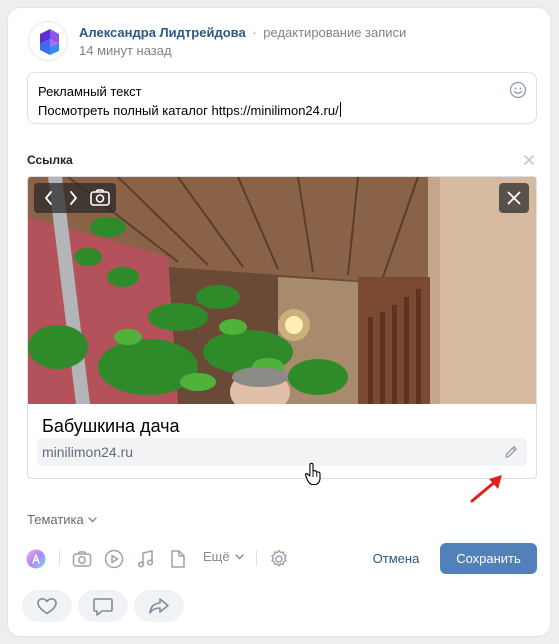  Describe the element at coordinates (88, 452) in the screenshot. I see `link-url: minilimon24.ru` at that location.